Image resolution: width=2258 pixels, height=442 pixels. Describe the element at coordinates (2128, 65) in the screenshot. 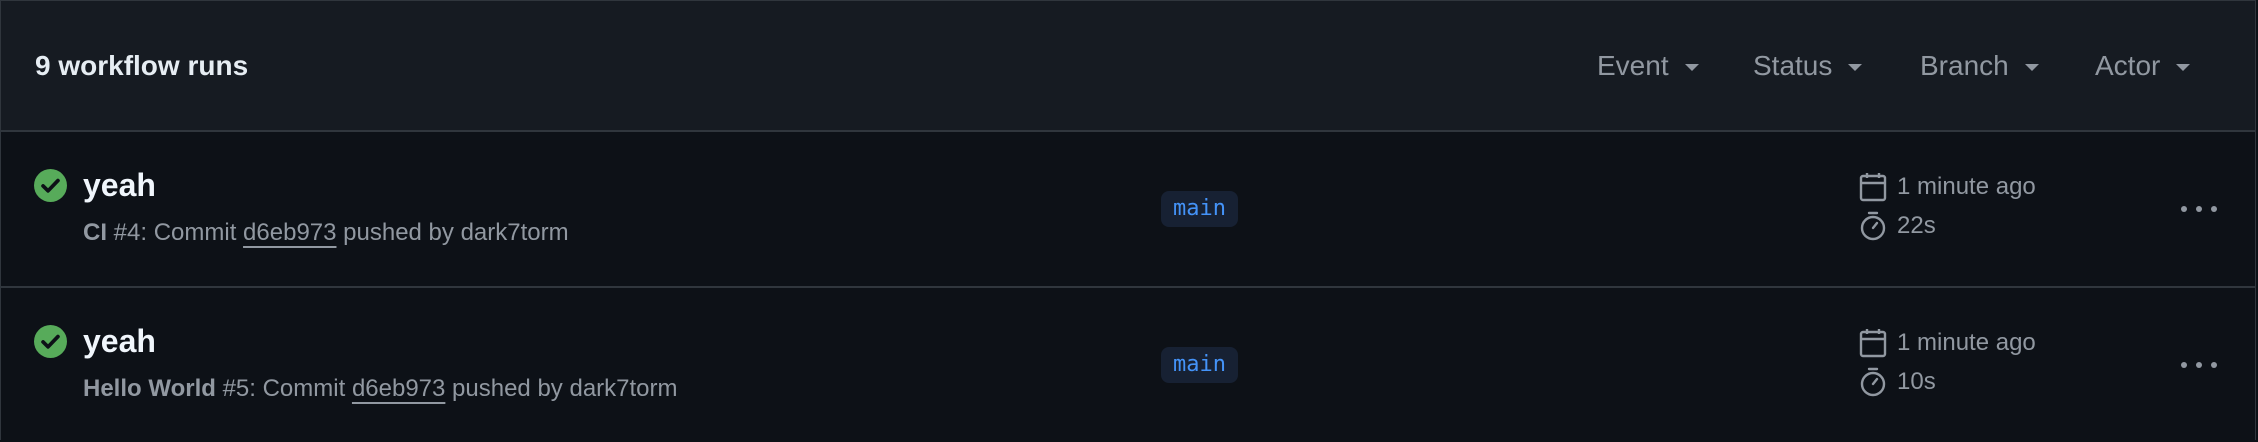

I see `actor-filter-label: Actor` at that location.